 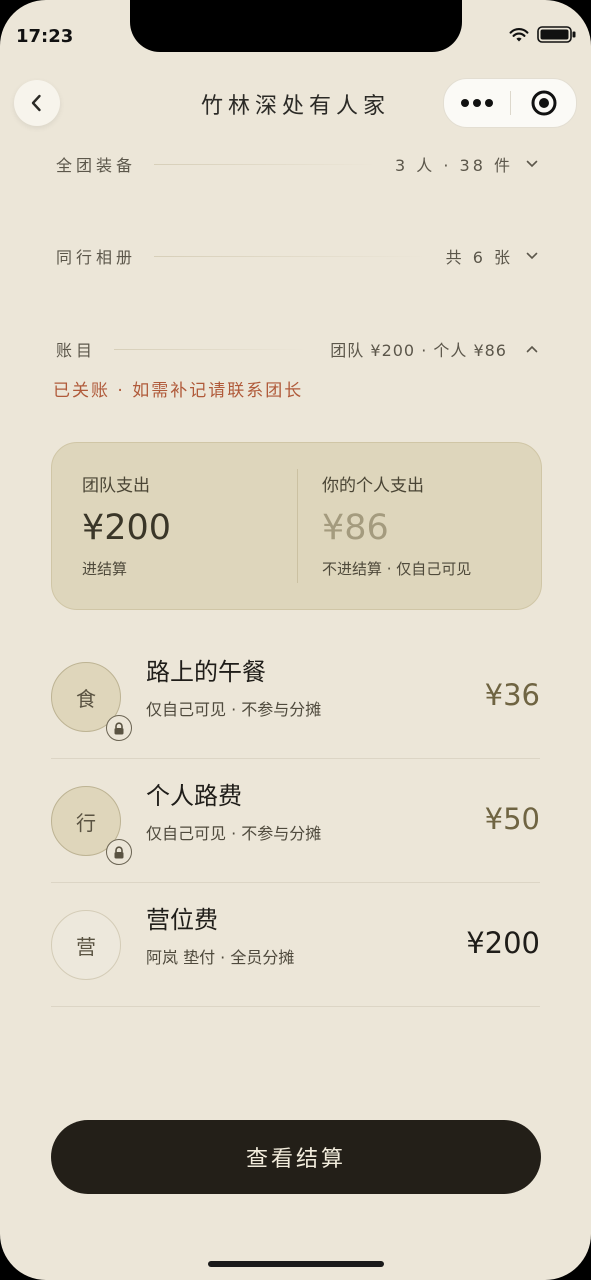 What do you see at coordinates (556, 34) in the screenshot?
I see `battery-icon` at bounding box center [556, 34].